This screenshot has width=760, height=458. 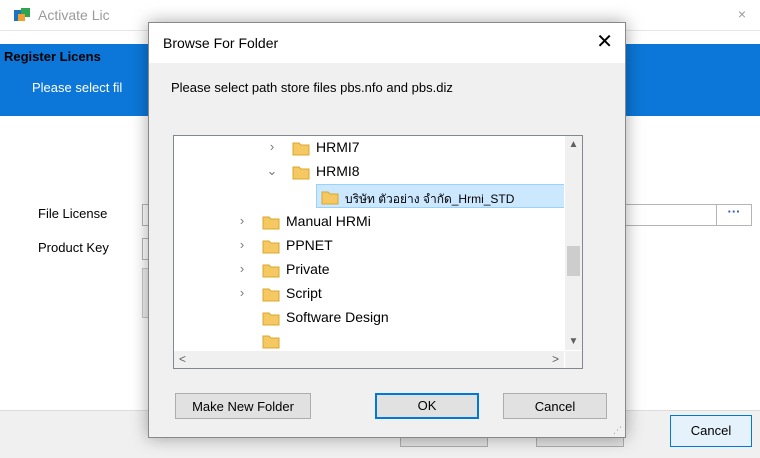 I want to click on activate-window-close-icon: ×, so click(x=742, y=14).